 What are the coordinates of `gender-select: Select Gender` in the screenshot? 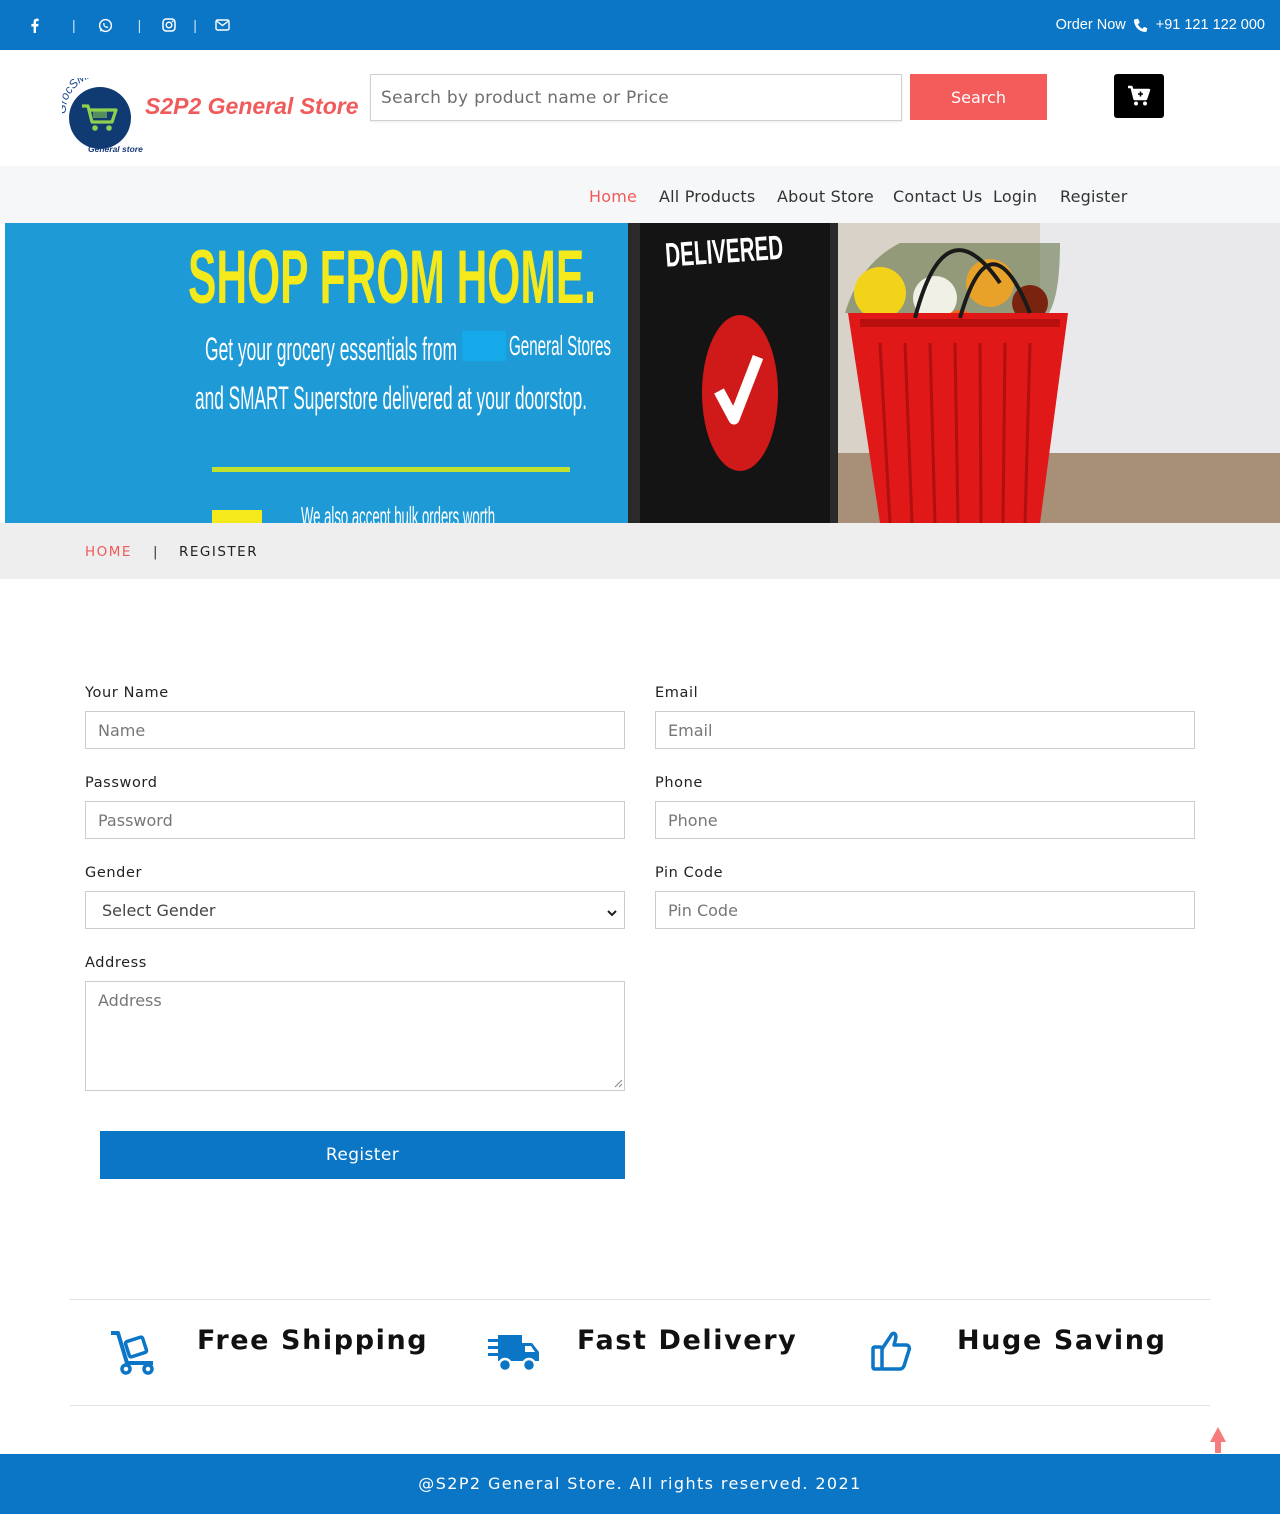 It's located at (355, 910).